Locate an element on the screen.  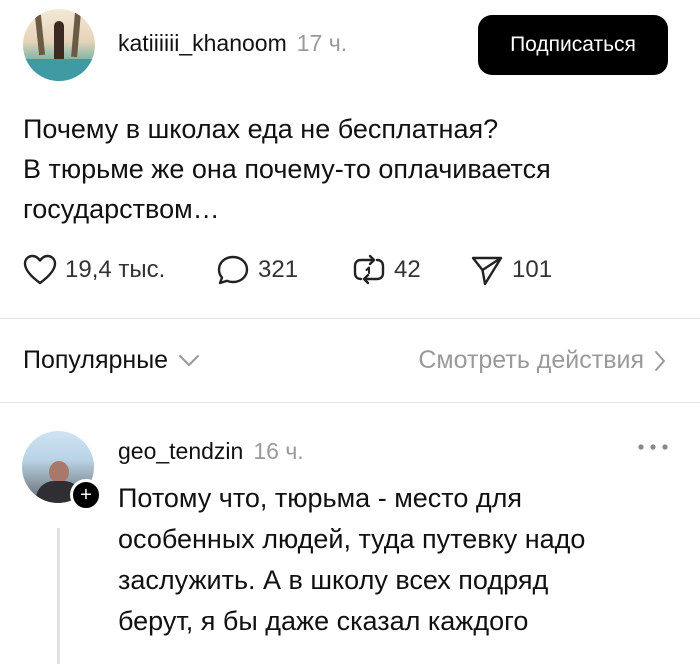
reply-author-username: geo_tendzin is located at coordinates (180, 451).